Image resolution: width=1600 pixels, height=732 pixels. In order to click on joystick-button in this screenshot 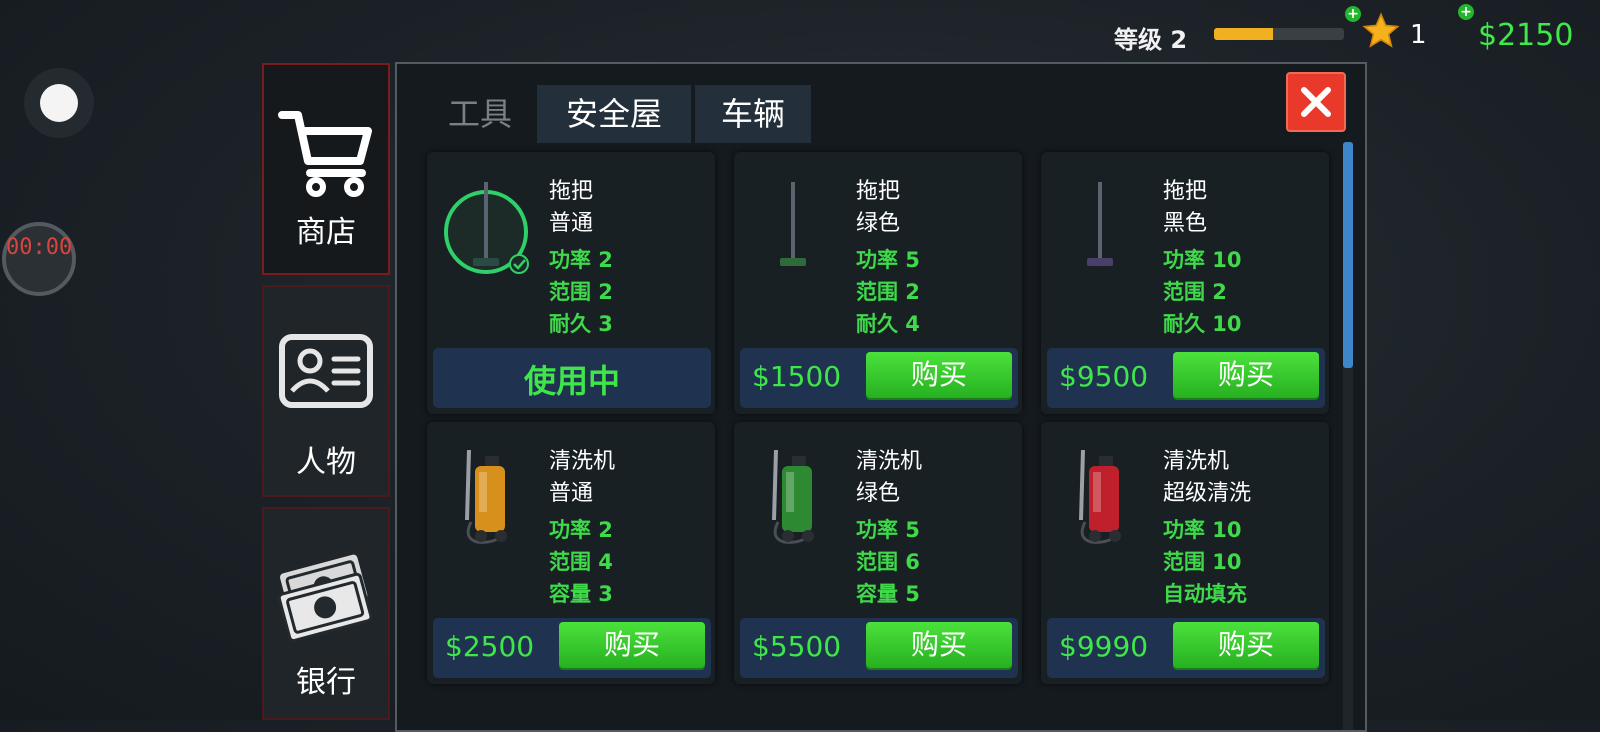, I will do `click(59, 103)`.